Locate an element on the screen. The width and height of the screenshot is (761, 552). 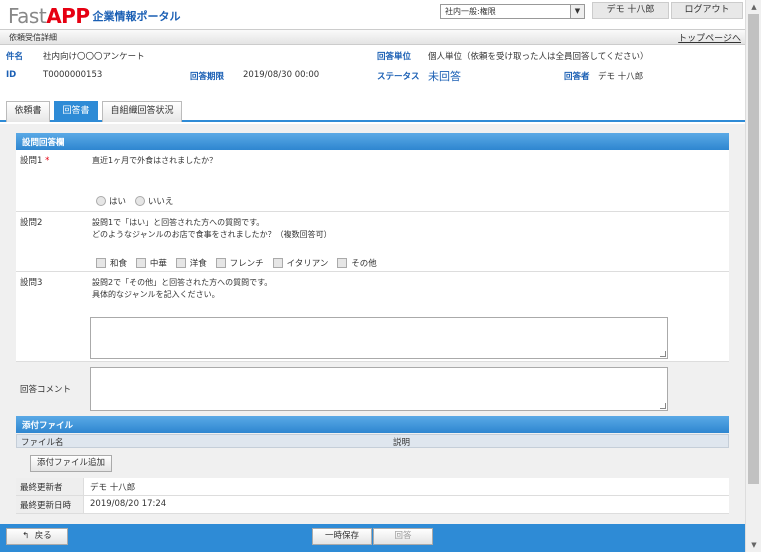
tab-bar: 依頼書 回答書 自組織回答状況 is located at coordinates (372, 110).